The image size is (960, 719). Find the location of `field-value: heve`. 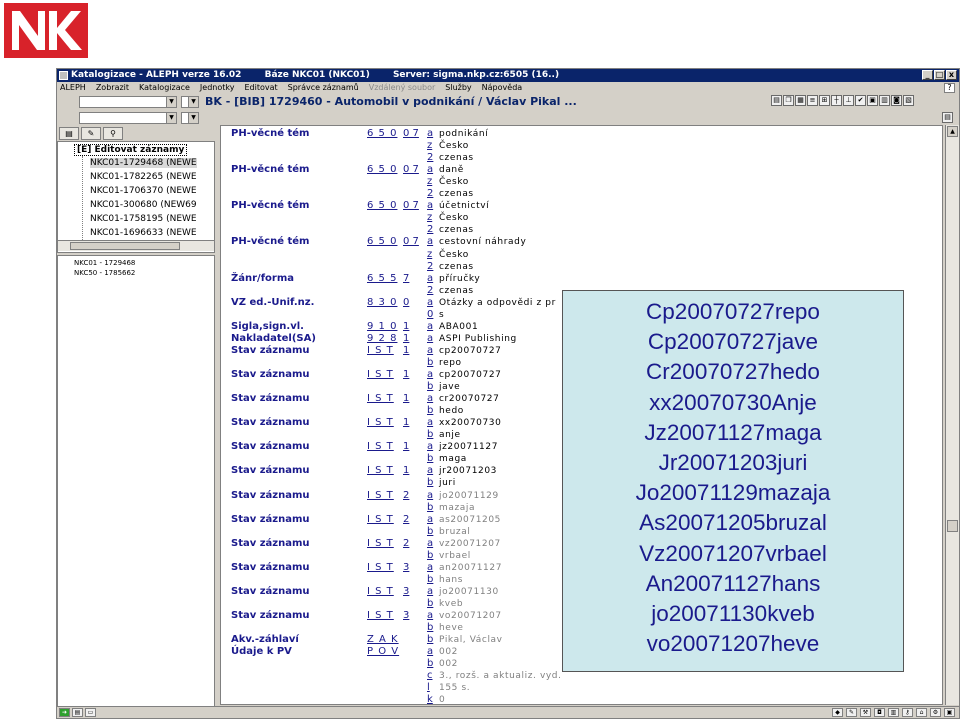

field-value: heve is located at coordinates (451, 628).